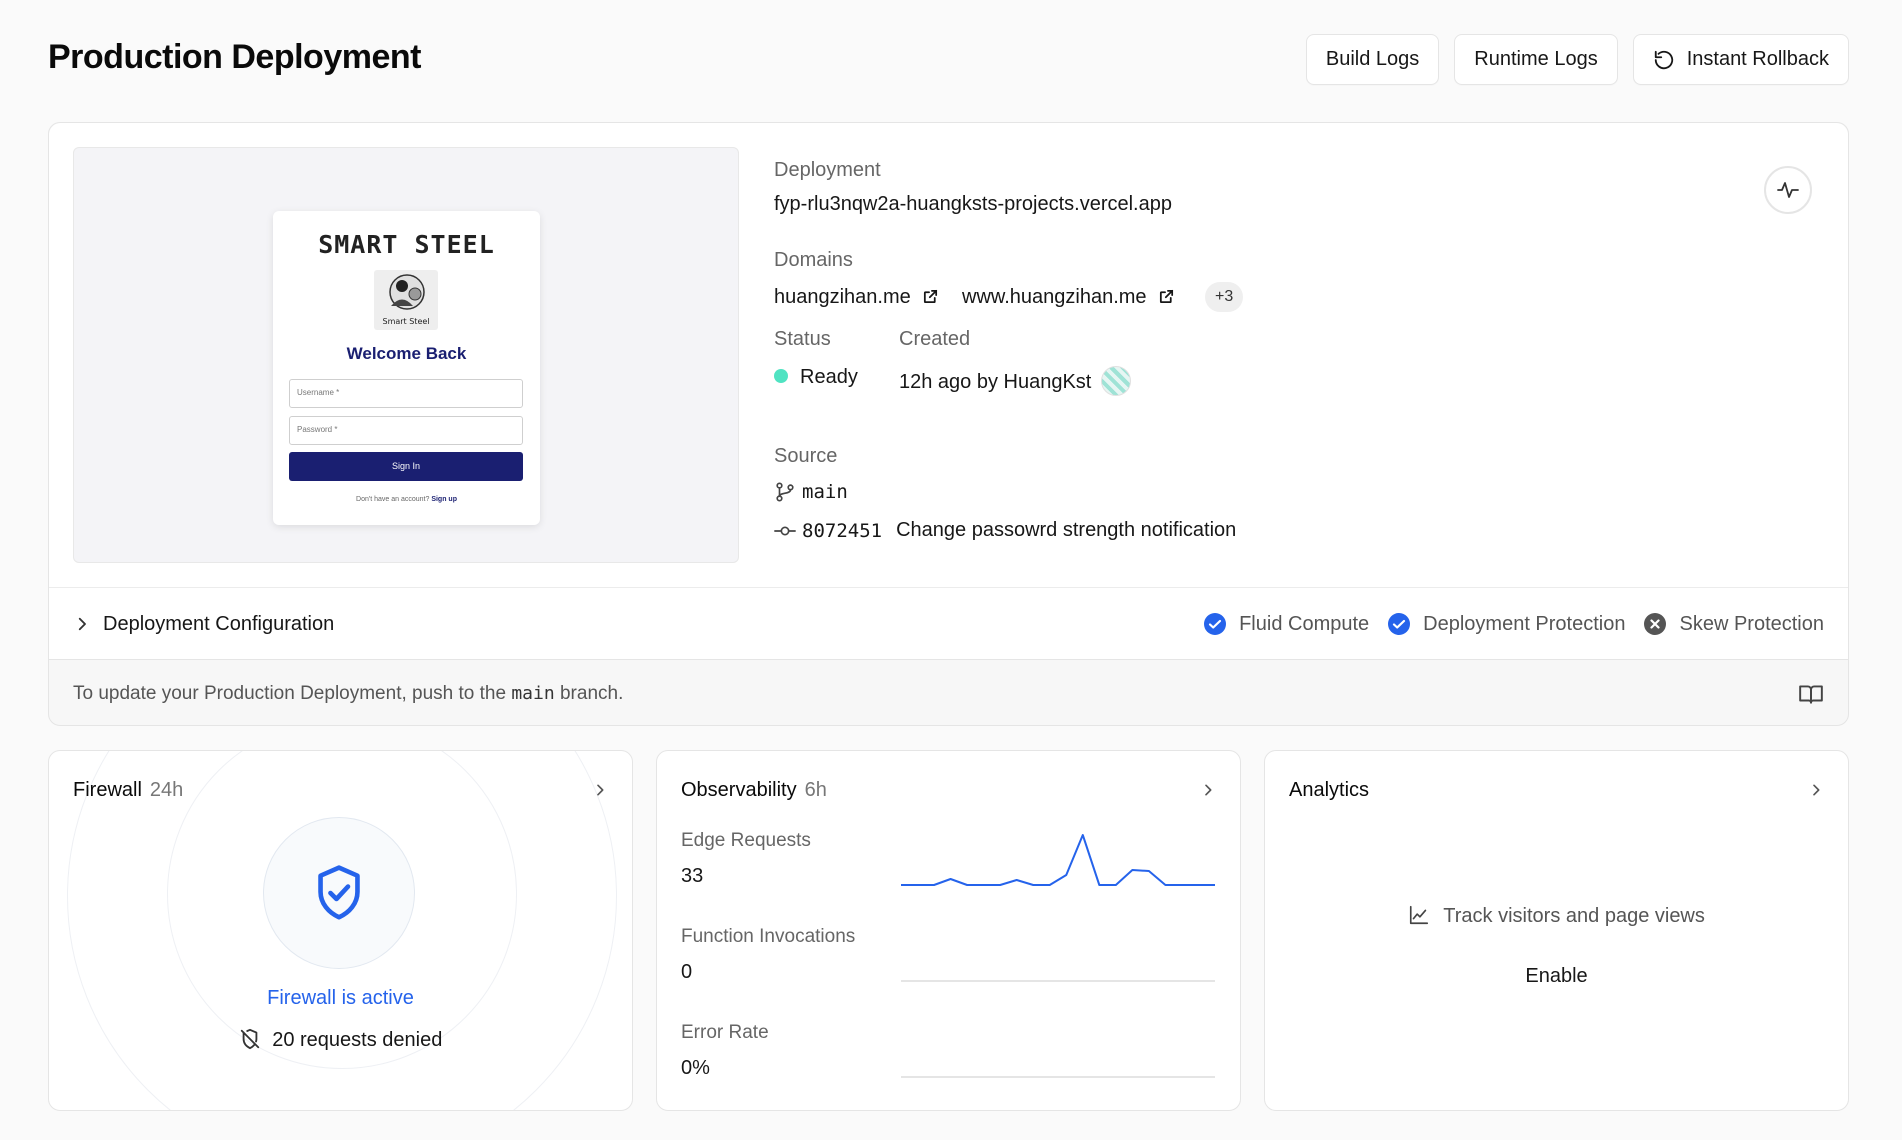 This screenshot has width=1902, height=1140. What do you see at coordinates (393, 499) in the screenshot?
I see `preview-signup-prompt: Don't have an account?` at bounding box center [393, 499].